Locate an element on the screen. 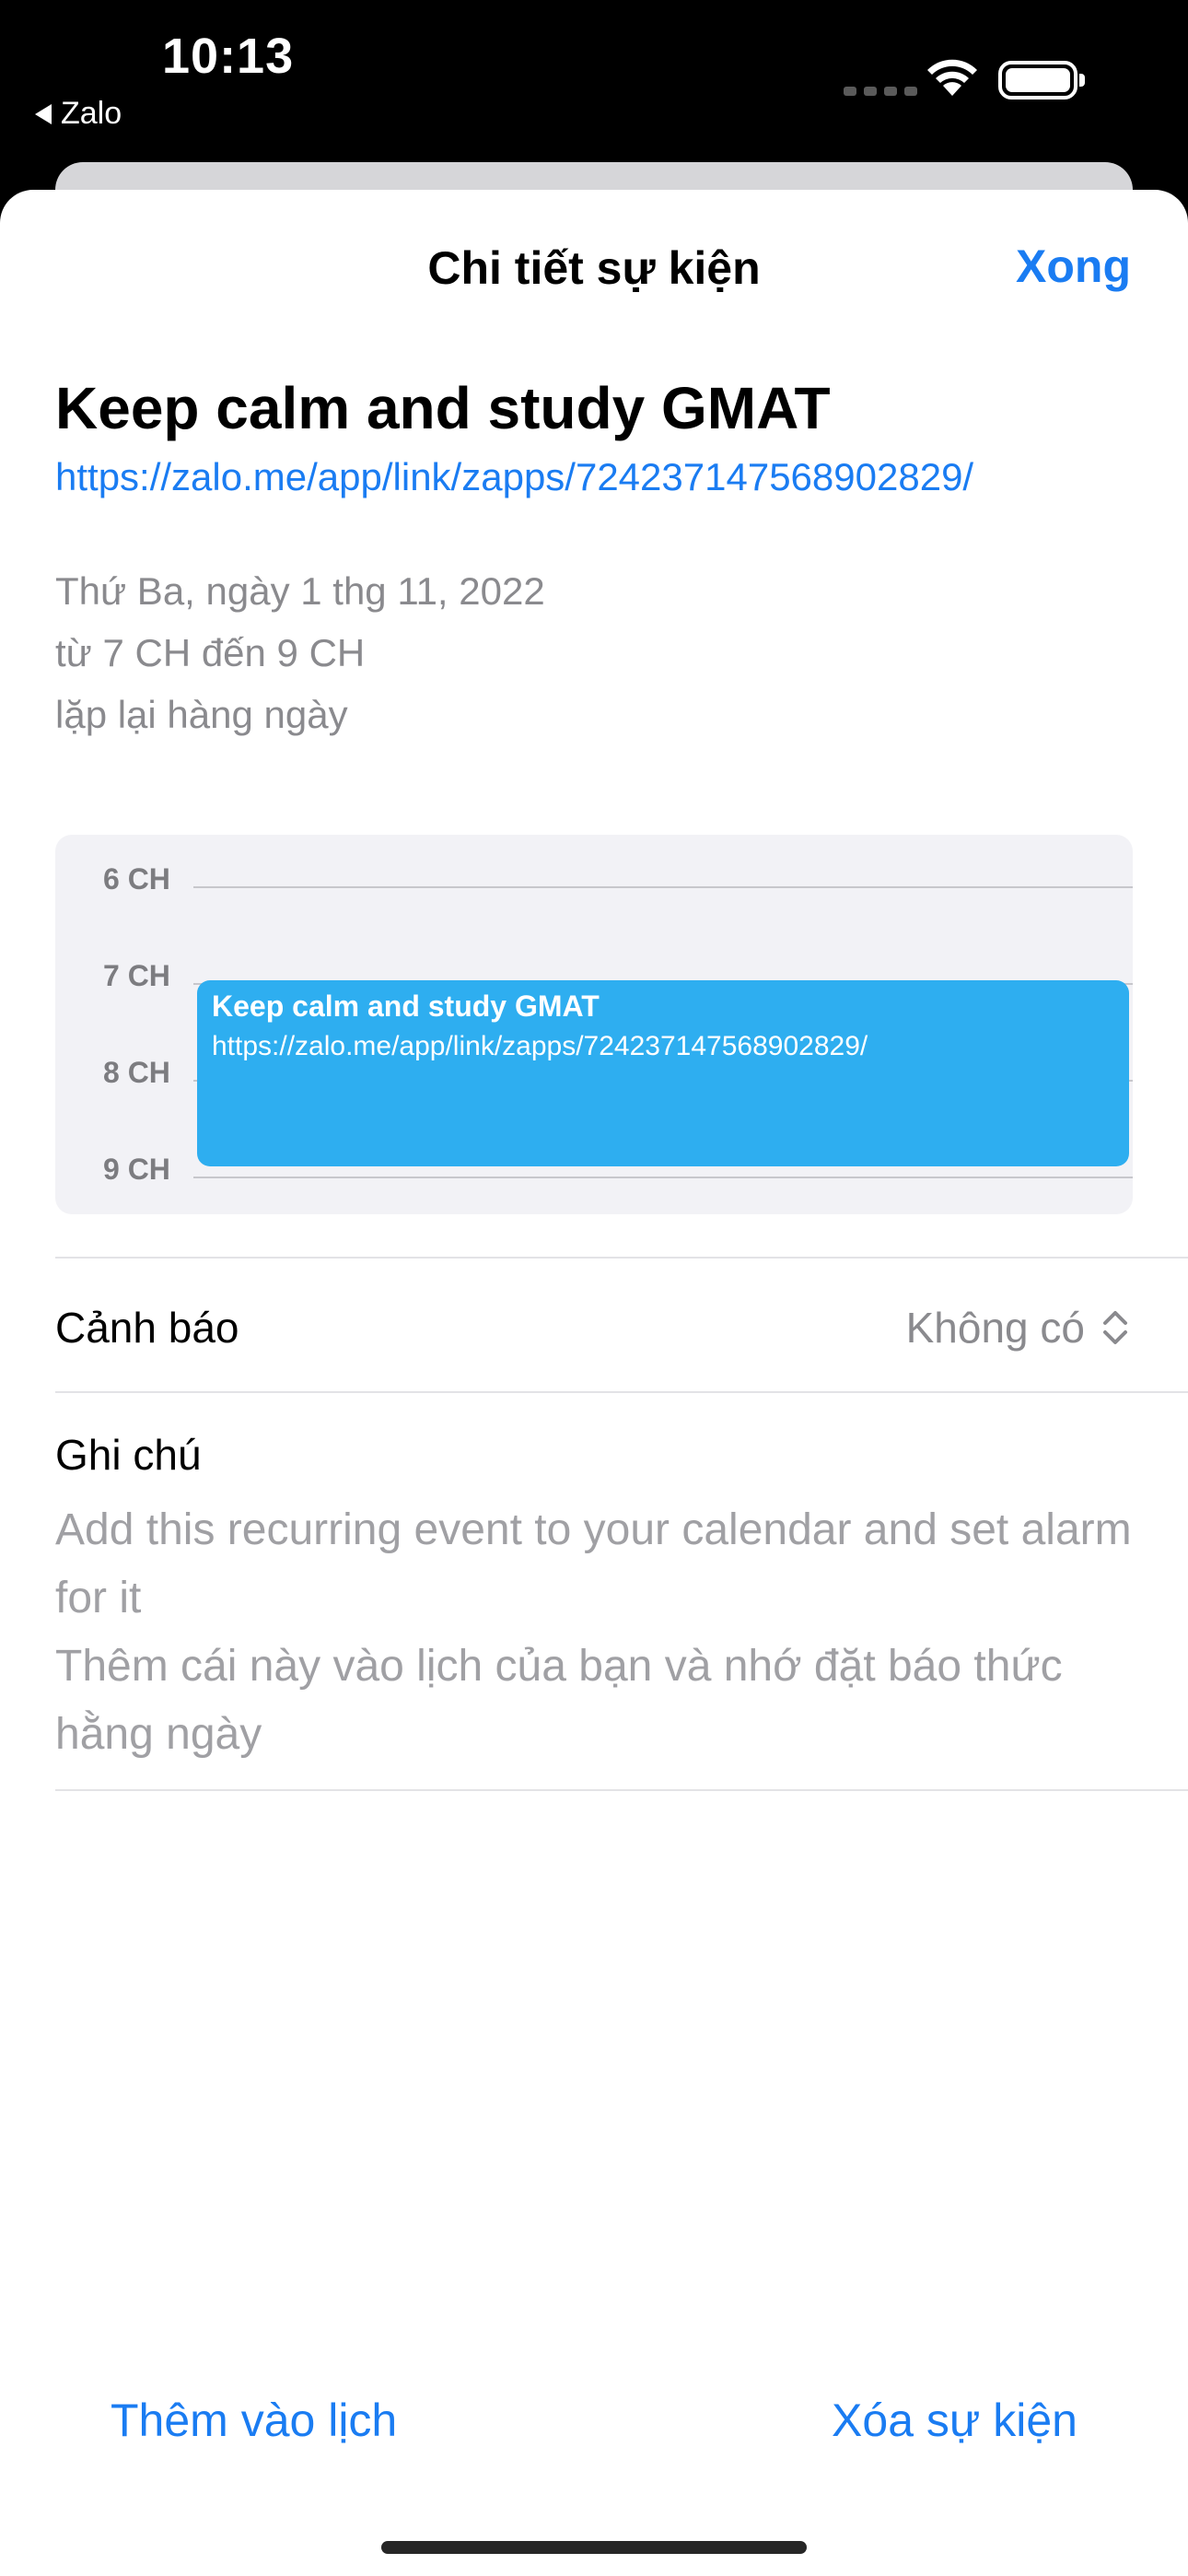  cellular-signal-icon is located at coordinates (880, 91).